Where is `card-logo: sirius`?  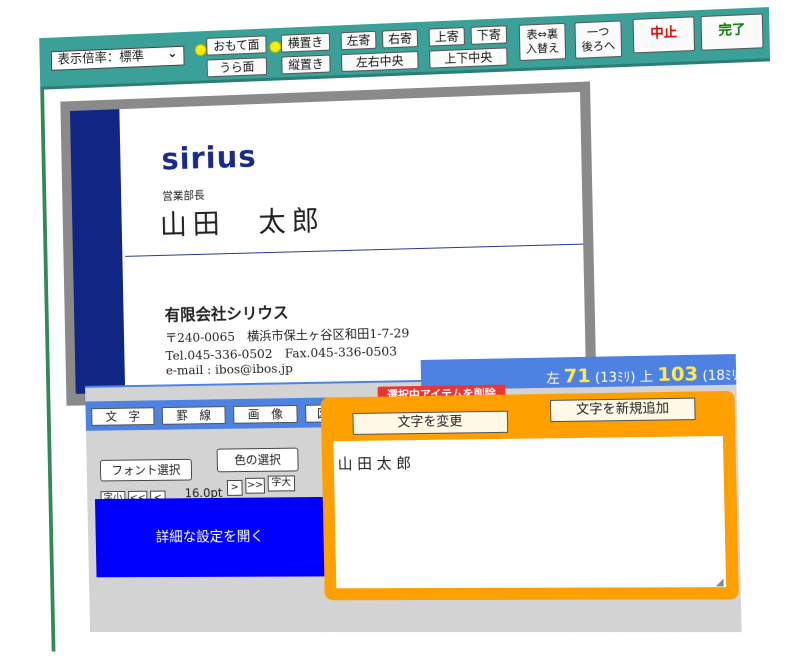 card-logo: sirius is located at coordinates (209, 159).